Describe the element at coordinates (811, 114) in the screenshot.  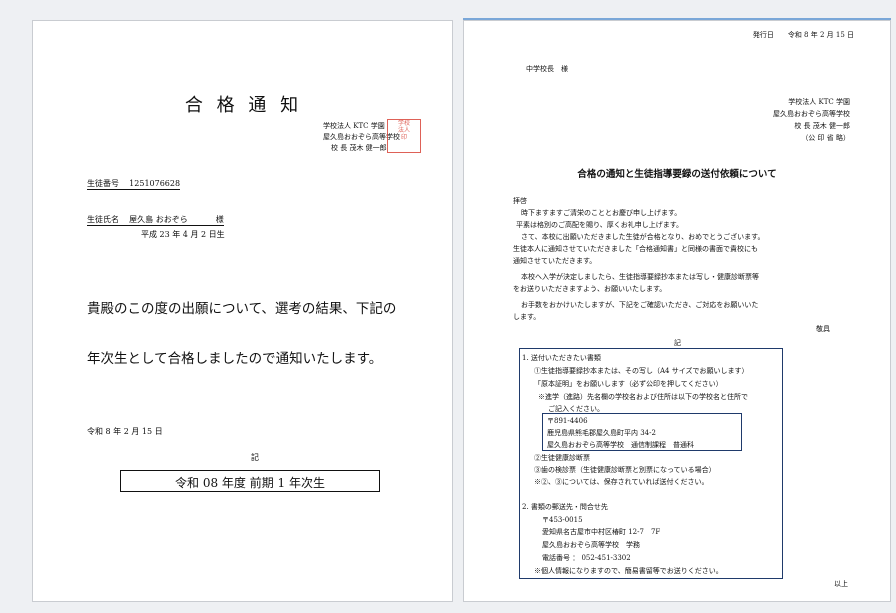
I see `sender-line-2: 屋久島おおぞら高等学校` at that location.